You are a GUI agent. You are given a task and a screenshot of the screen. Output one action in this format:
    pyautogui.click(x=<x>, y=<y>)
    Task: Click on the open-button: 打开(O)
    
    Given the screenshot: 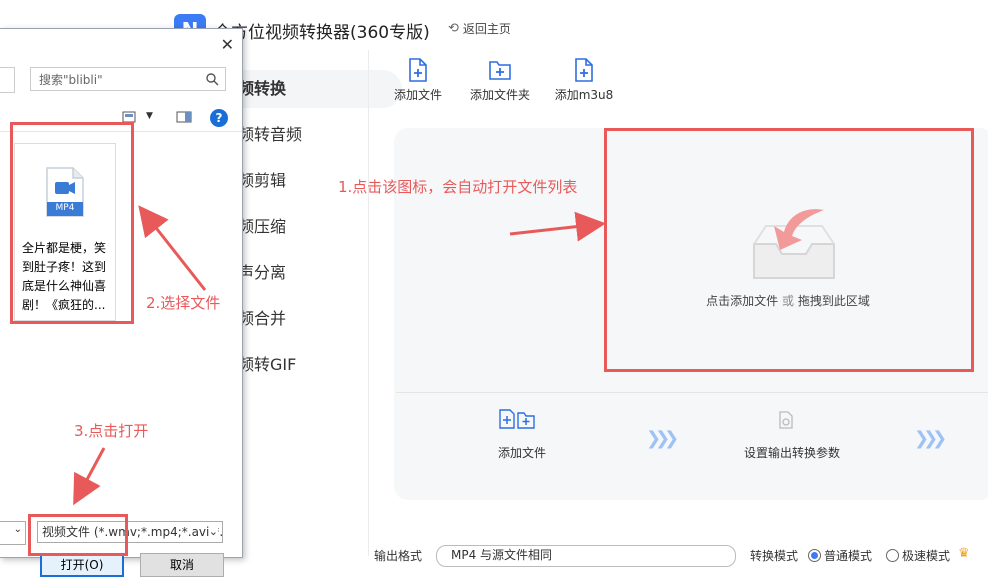 What is the action you would take?
    pyautogui.click(x=82, y=565)
    